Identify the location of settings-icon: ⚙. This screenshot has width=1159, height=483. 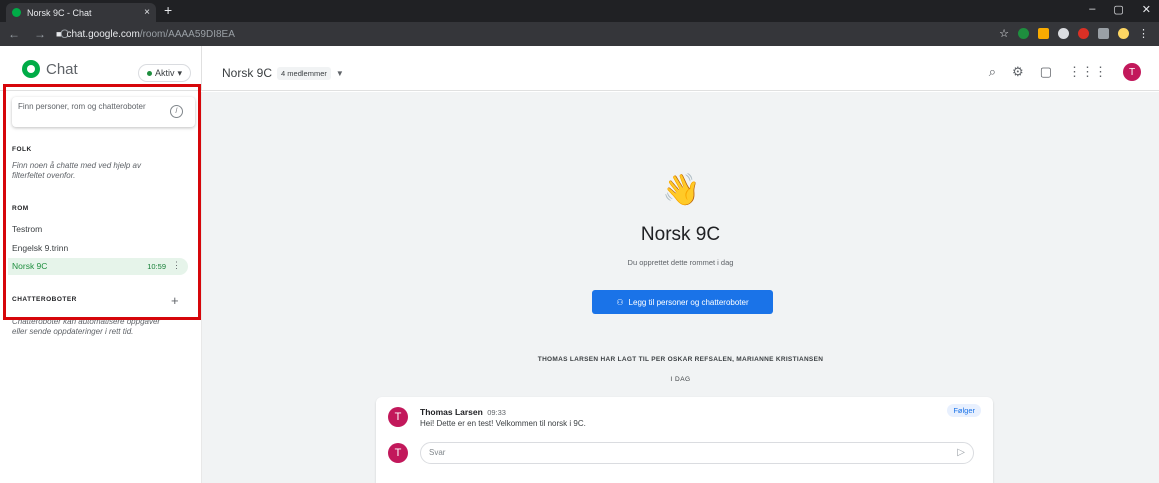
(1018, 72).